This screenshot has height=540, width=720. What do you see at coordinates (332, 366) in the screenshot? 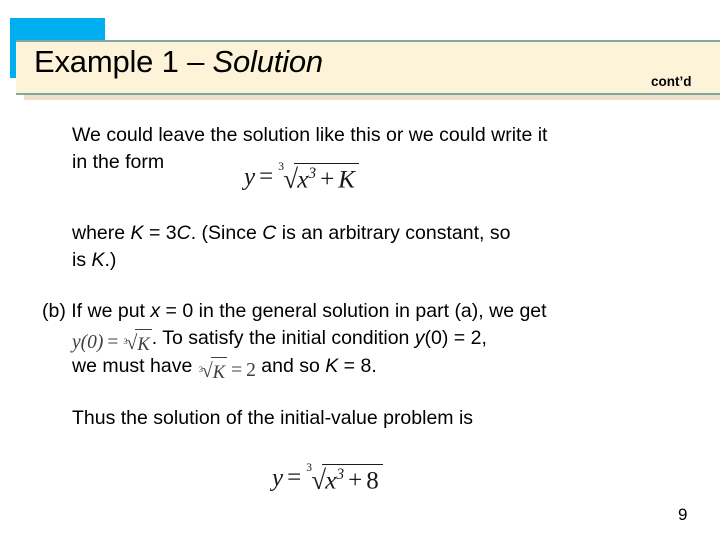
I see `part-b-line-3-symbol-k: K` at bounding box center [332, 366].